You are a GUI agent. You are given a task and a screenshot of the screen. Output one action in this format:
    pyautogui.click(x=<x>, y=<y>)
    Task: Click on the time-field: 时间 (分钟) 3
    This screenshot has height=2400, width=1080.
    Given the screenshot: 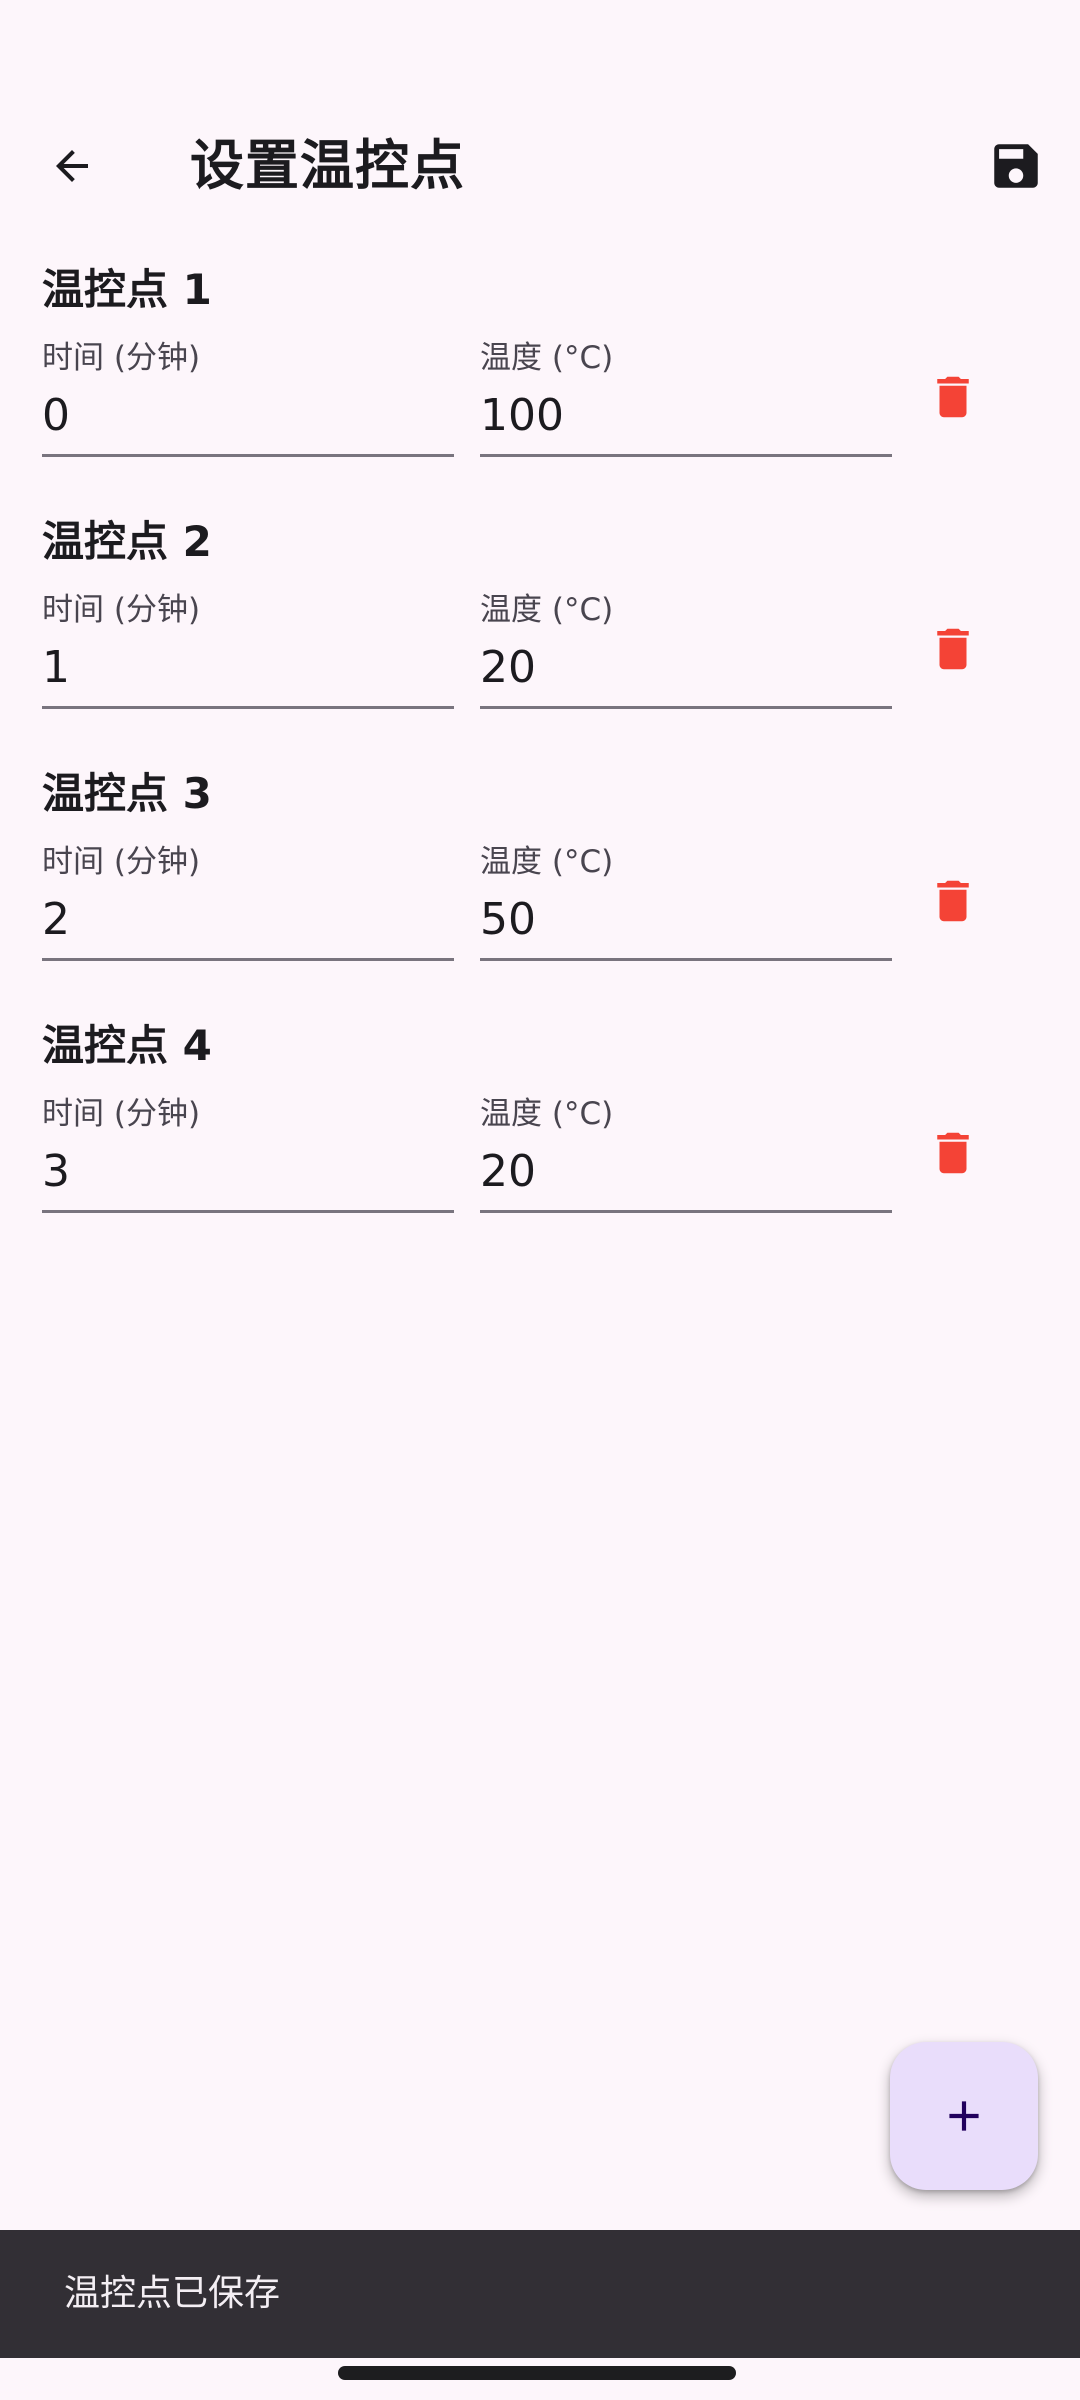 What is the action you would take?
    pyautogui.click(x=248, y=1152)
    